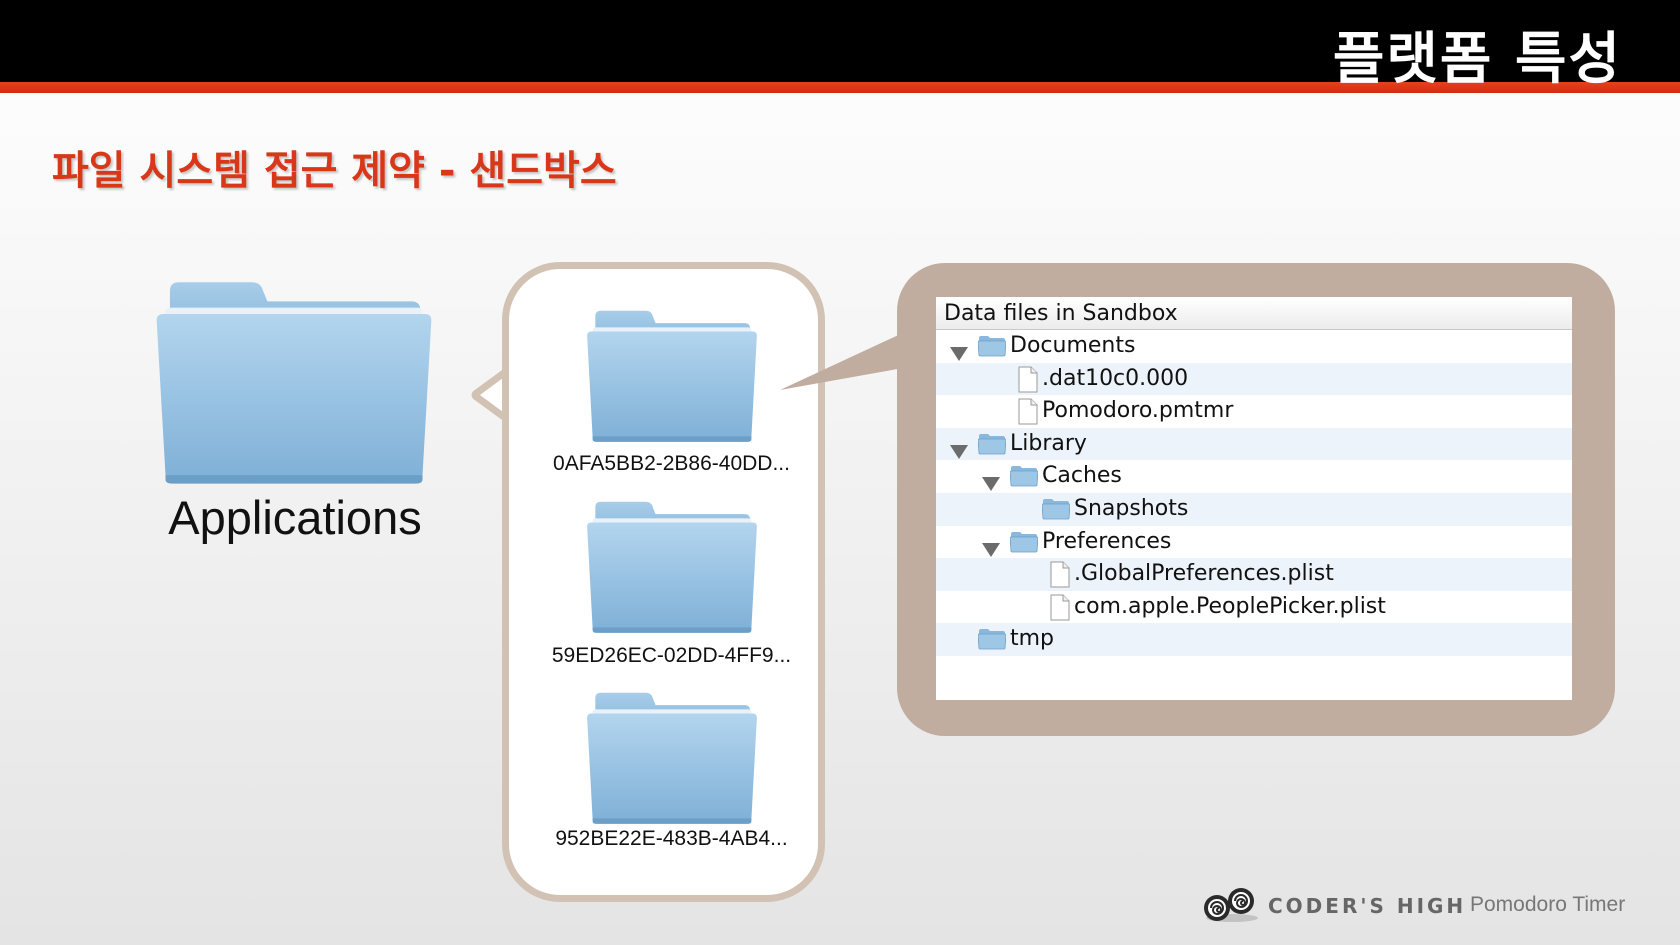 This screenshot has height=945, width=1680. Describe the element at coordinates (1367, 906) in the screenshot. I see `footer-brand: CODER'S HIGH` at that location.